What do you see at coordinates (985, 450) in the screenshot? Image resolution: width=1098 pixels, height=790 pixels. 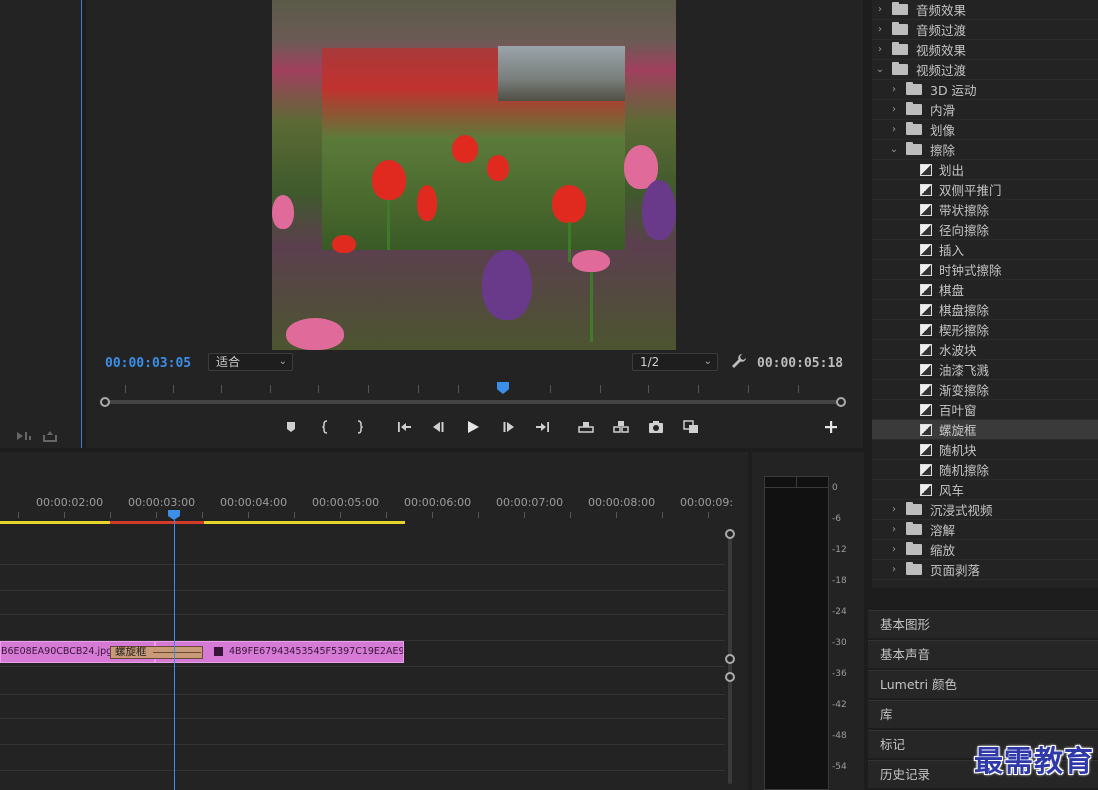 I see `effect-item: 随机块` at bounding box center [985, 450].